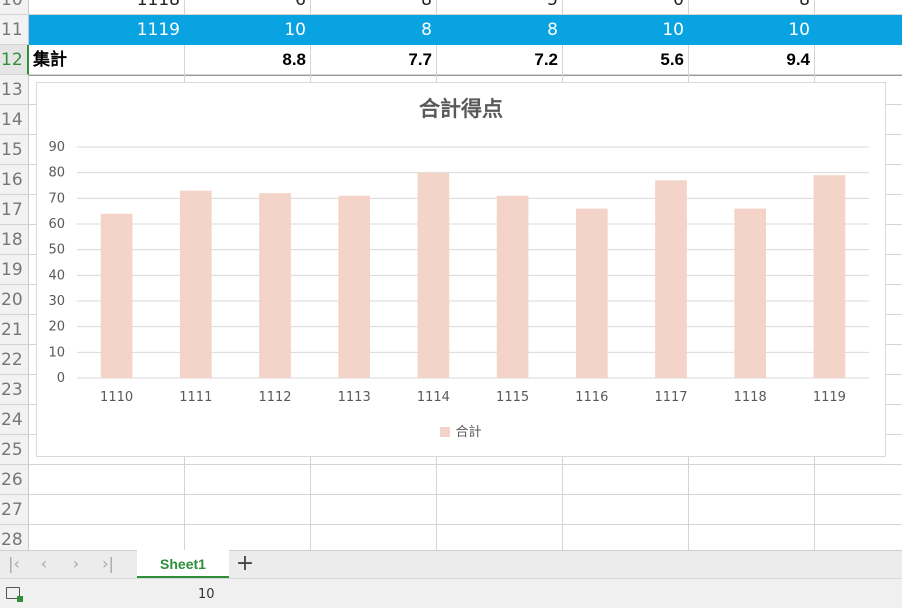  I want to click on macro-record-icon, so click(14, 594).